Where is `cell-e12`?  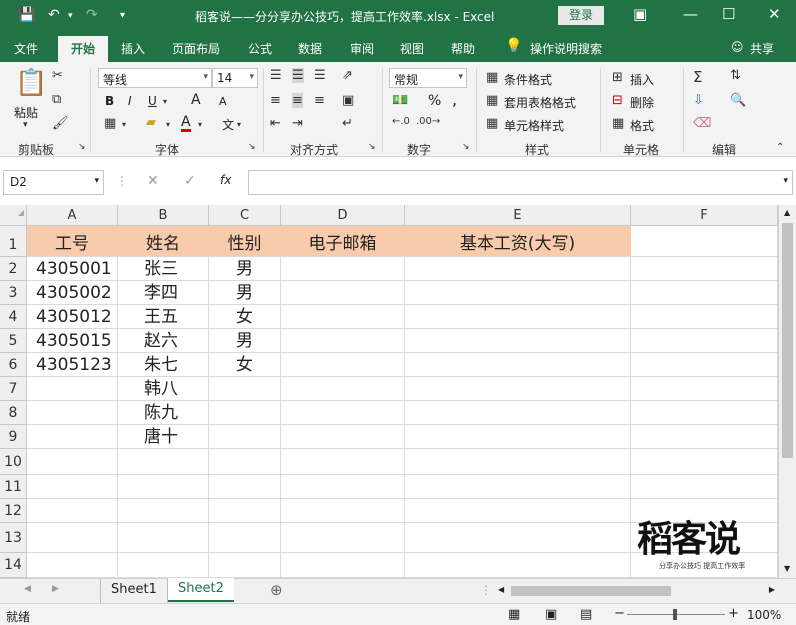 cell-e12 is located at coordinates (518, 511).